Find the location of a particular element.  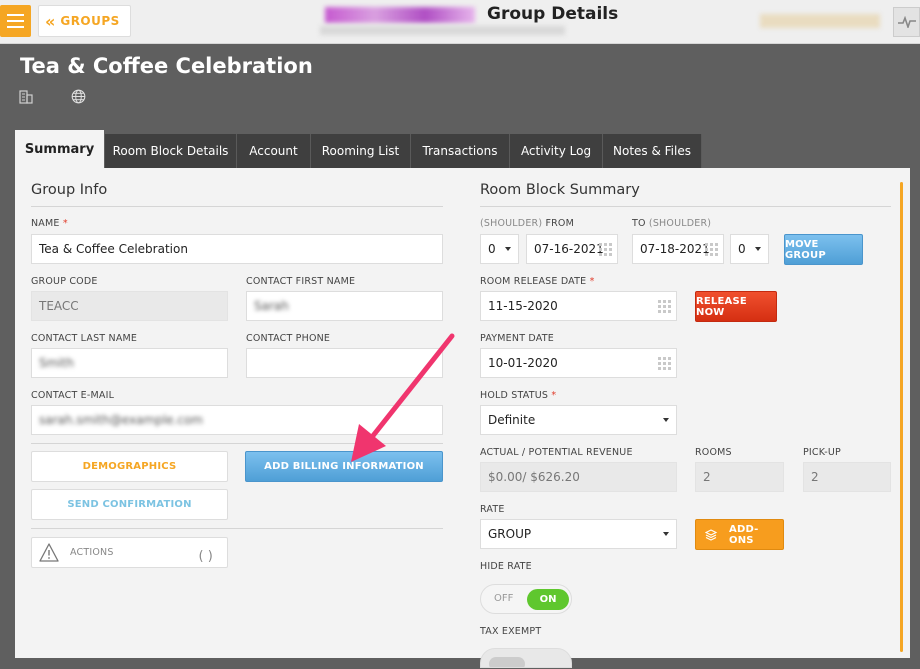

contact-phone-field is located at coordinates (344, 363).